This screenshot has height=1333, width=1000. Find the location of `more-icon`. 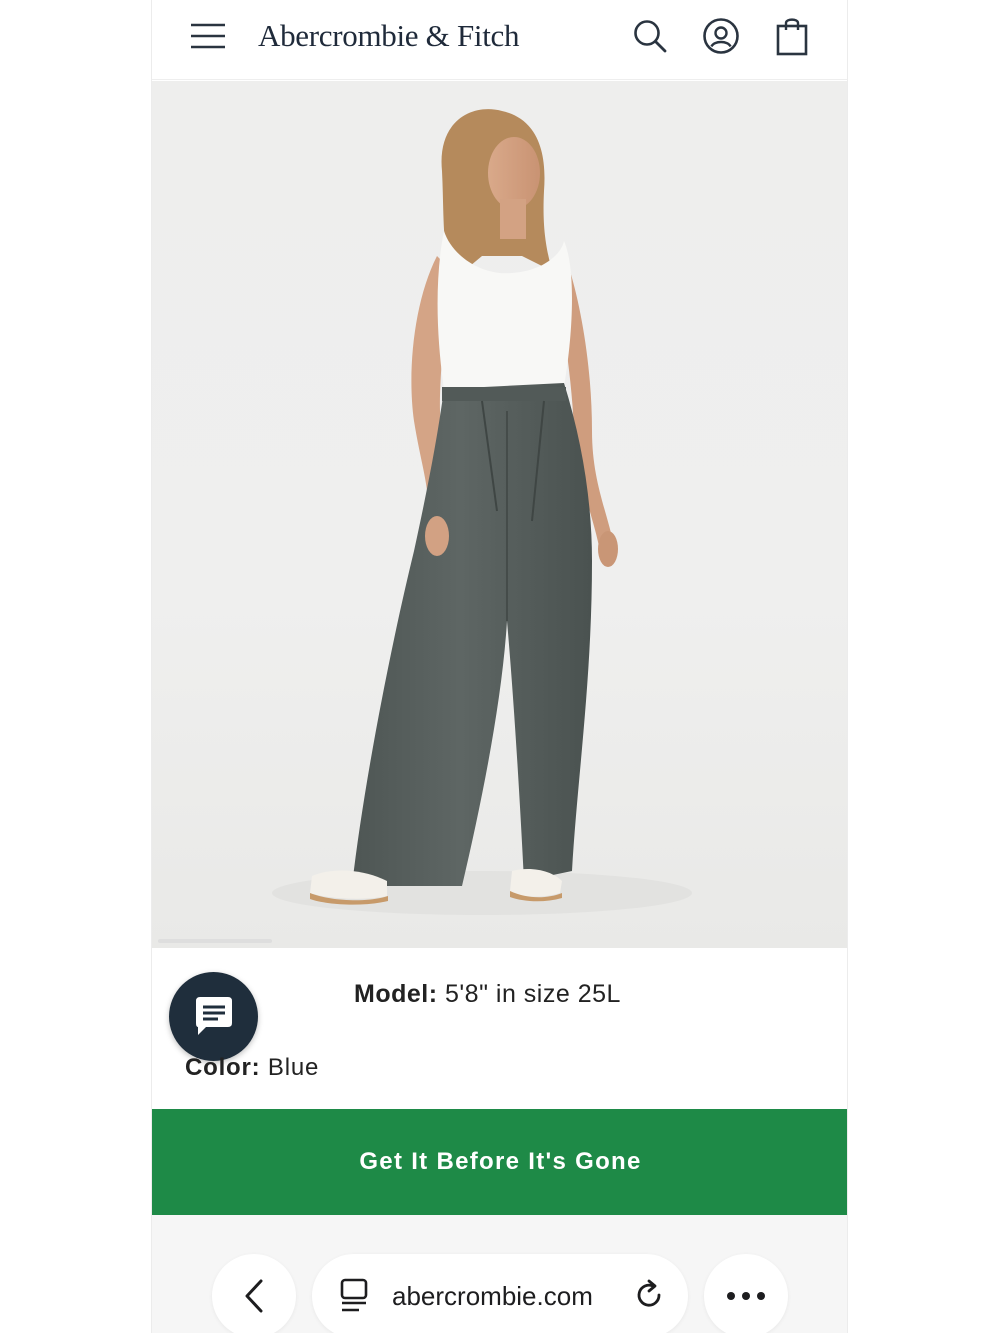

more-icon is located at coordinates (746, 1296).